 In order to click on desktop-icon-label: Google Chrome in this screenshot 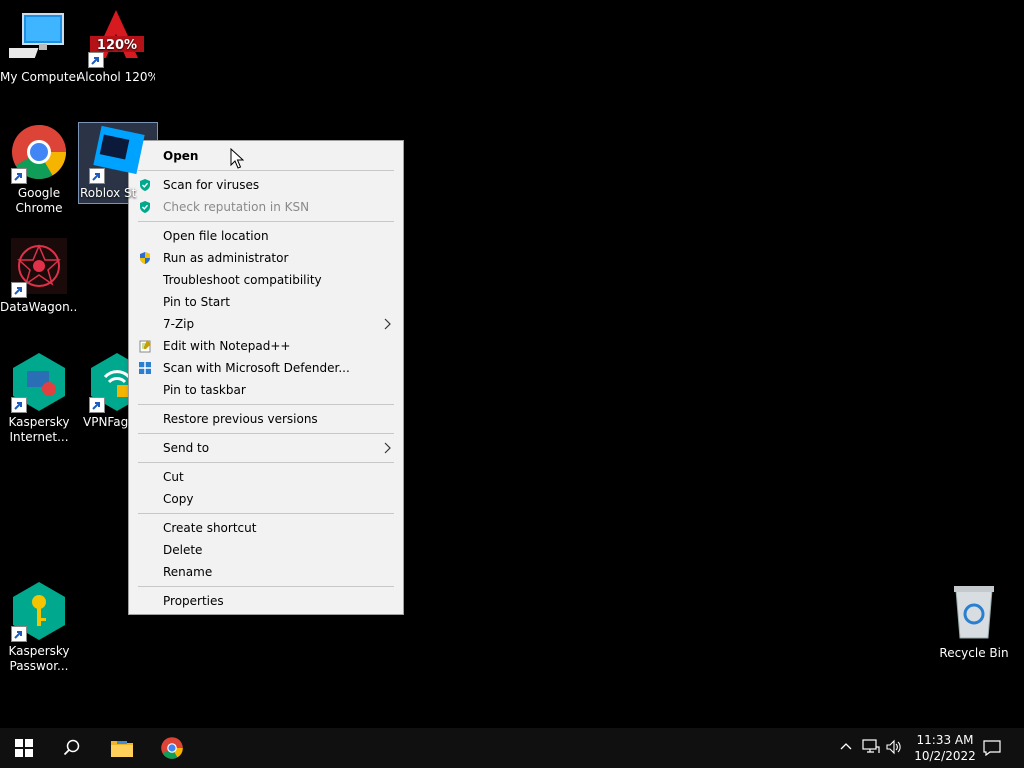, I will do `click(39, 200)`.